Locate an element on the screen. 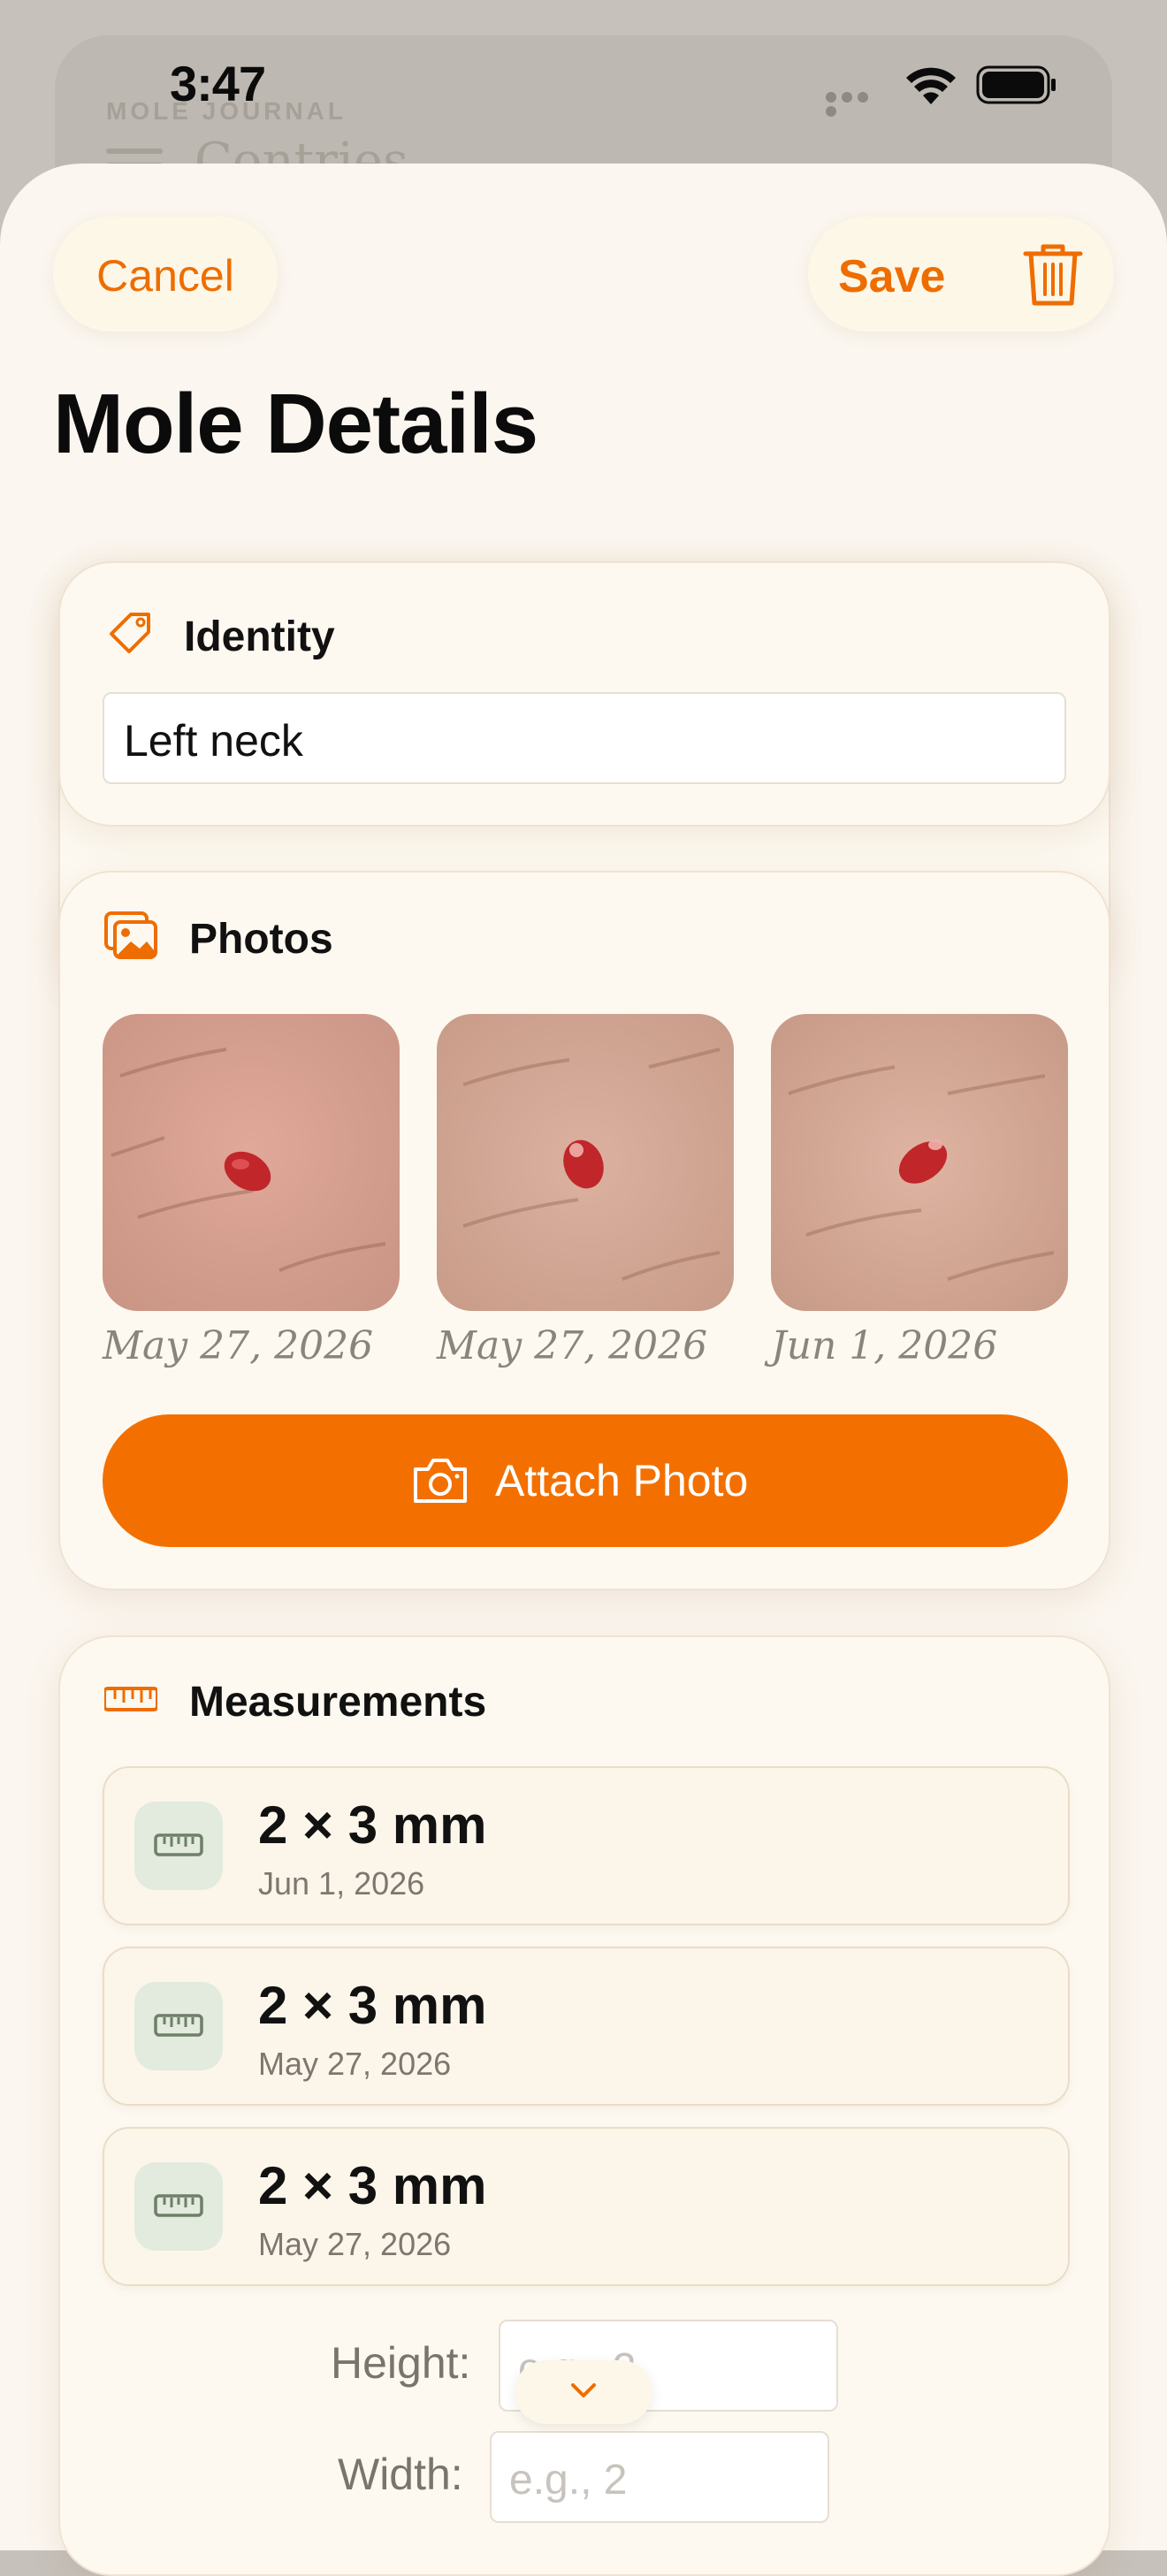 The width and height of the screenshot is (1167, 2576). measurement-date: Jun 1, 2026 is located at coordinates (341, 1883).